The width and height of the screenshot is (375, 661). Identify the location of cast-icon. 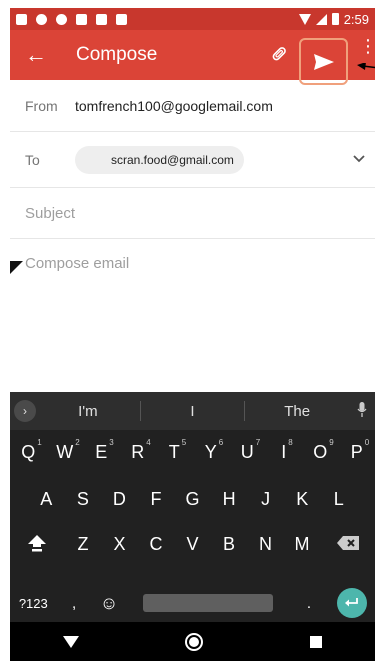
(121, 19).